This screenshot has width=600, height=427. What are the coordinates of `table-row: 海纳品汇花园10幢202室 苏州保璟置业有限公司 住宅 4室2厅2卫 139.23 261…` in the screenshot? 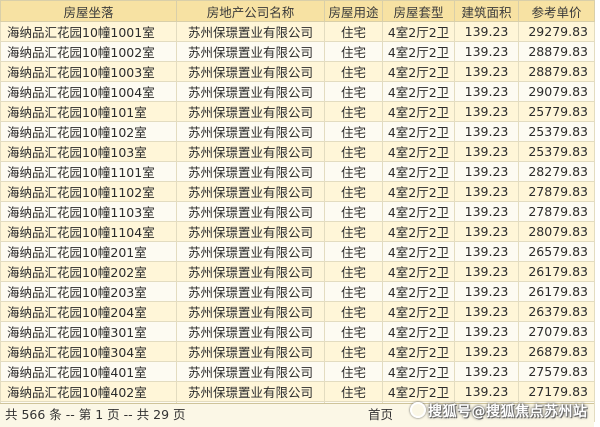 It's located at (297, 271).